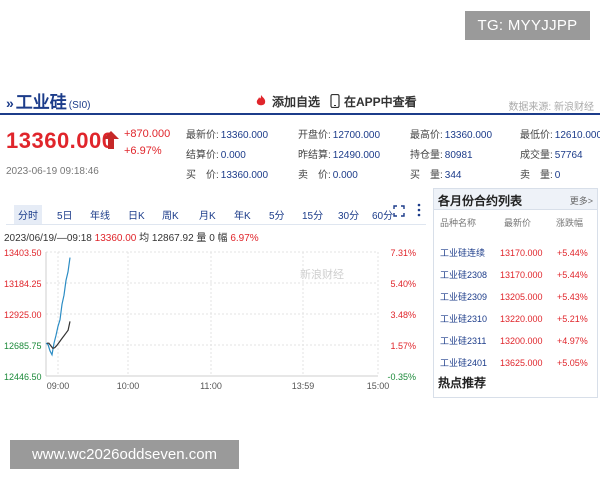 This screenshot has height=480, width=600. I want to click on stat-item: 卖 量: 0, so click(540, 173).